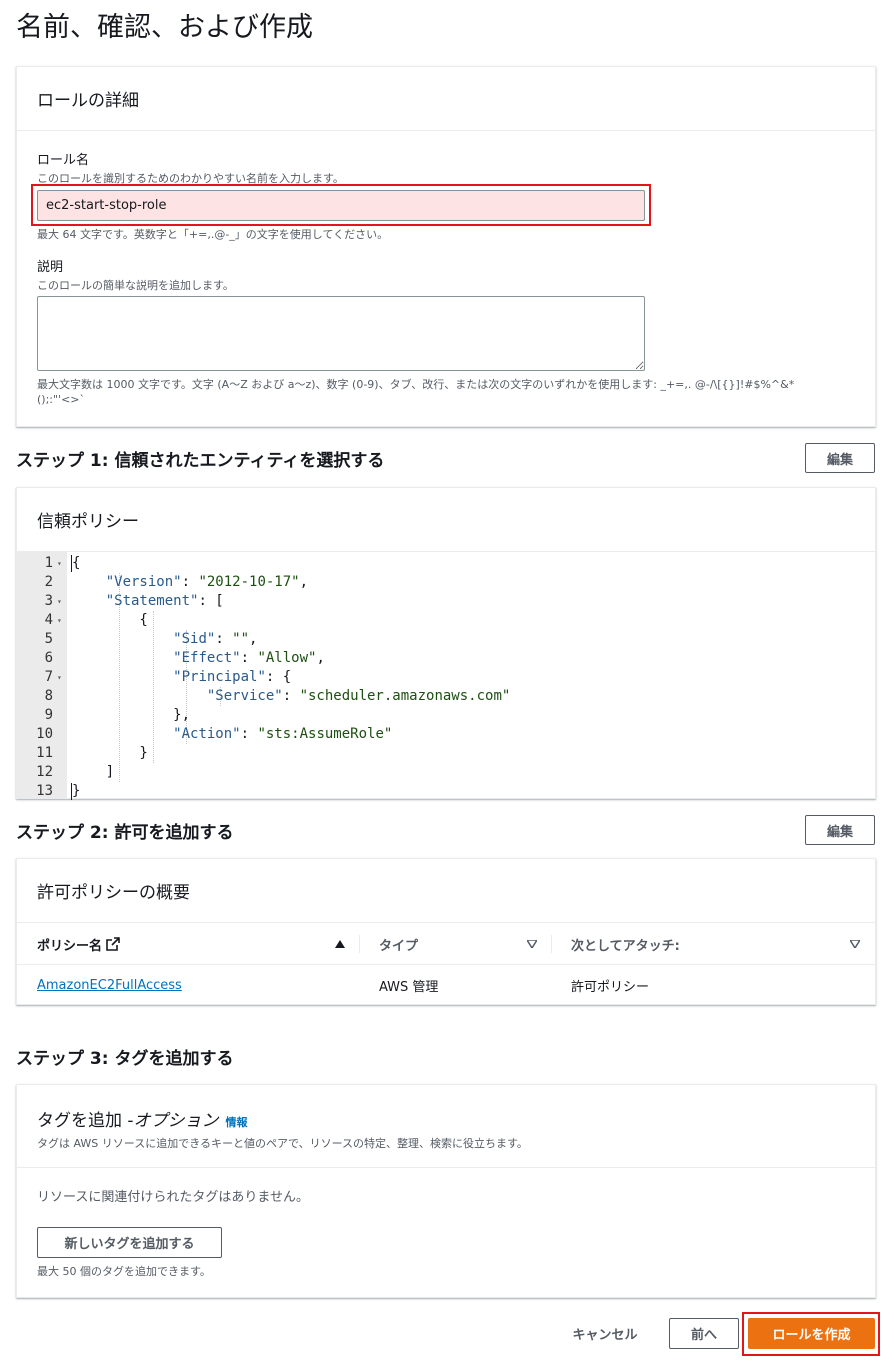  Describe the element at coordinates (48, 620) in the screenshot. I see `line-number: 4` at that location.